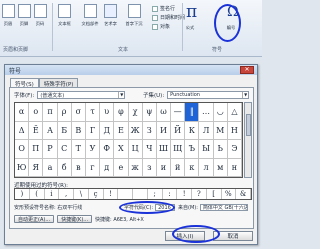 The height and width of the screenshot is (249, 320). What do you see at coordinates (178, 130) in the screenshot?
I see `symbol-cell: Й` at bounding box center [178, 130].